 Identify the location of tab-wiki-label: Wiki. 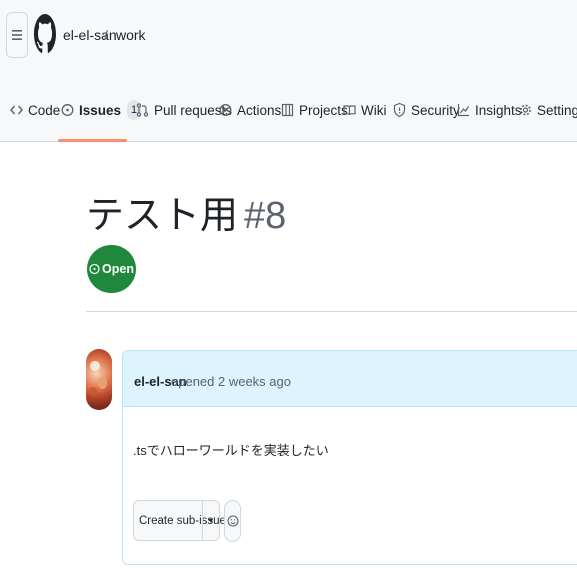
(374, 110).